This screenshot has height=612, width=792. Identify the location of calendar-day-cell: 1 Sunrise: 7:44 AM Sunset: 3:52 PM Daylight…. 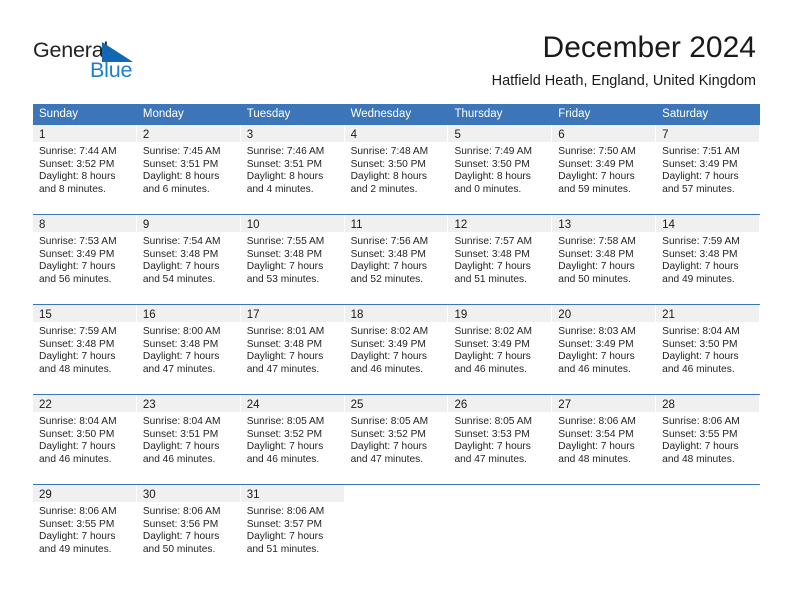
(85, 164).